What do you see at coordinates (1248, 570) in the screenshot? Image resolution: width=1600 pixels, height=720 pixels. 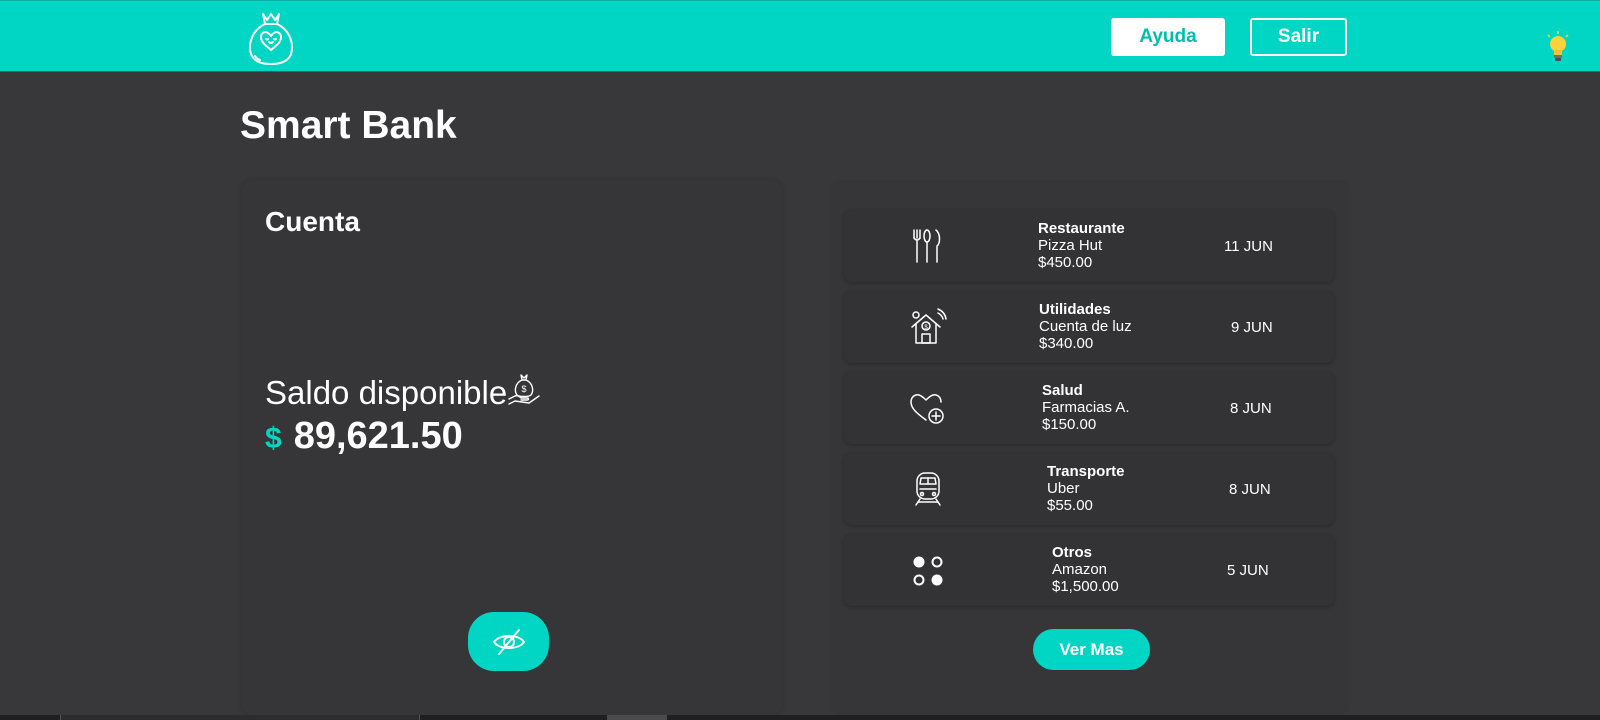 I see `transaction-date: 5 JUN` at bounding box center [1248, 570].